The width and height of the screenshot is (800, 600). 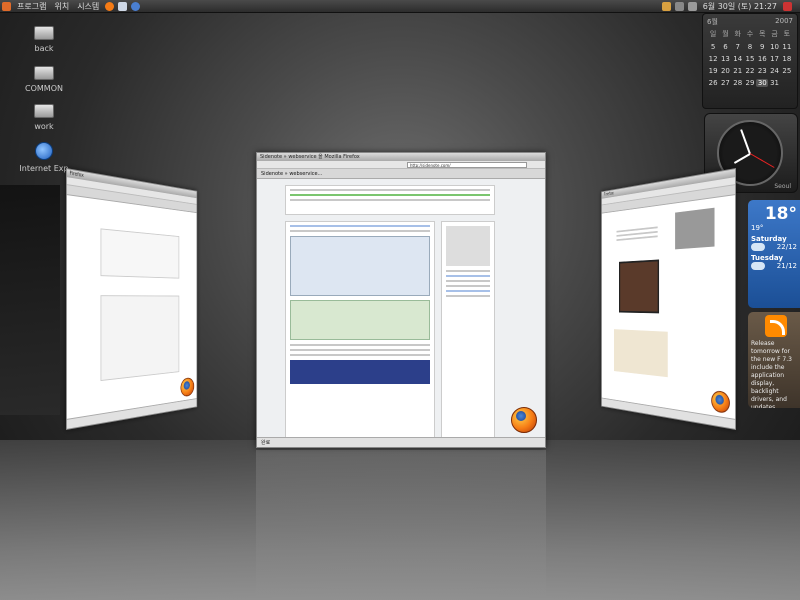 What do you see at coordinates (787, 34) in the screenshot?
I see `calendar-weekday: 토` at bounding box center [787, 34].